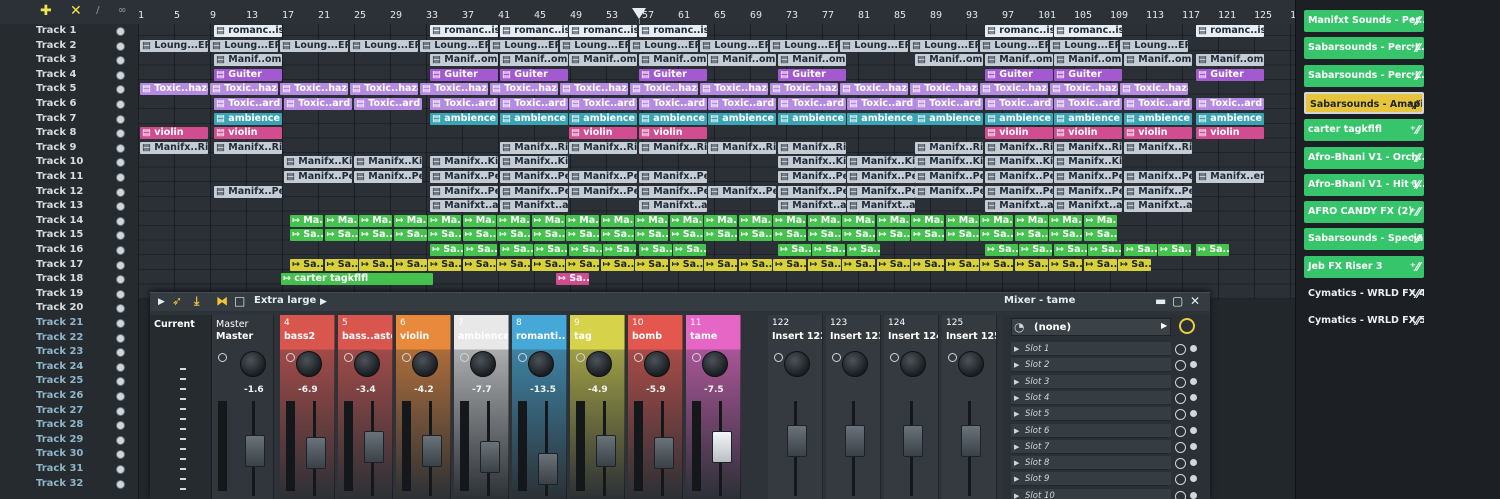 This screenshot has width=1500, height=499. What do you see at coordinates (69, 338) in the screenshot?
I see `track-header: Track 22` at bounding box center [69, 338].